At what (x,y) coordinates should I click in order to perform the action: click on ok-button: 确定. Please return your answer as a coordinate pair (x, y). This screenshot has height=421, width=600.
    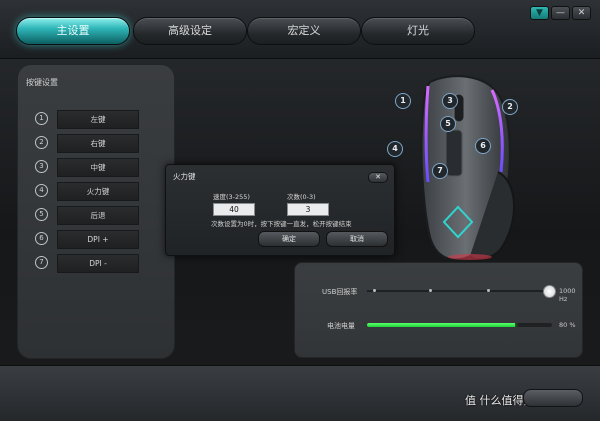
    Looking at the image, I should click on (289, 239).